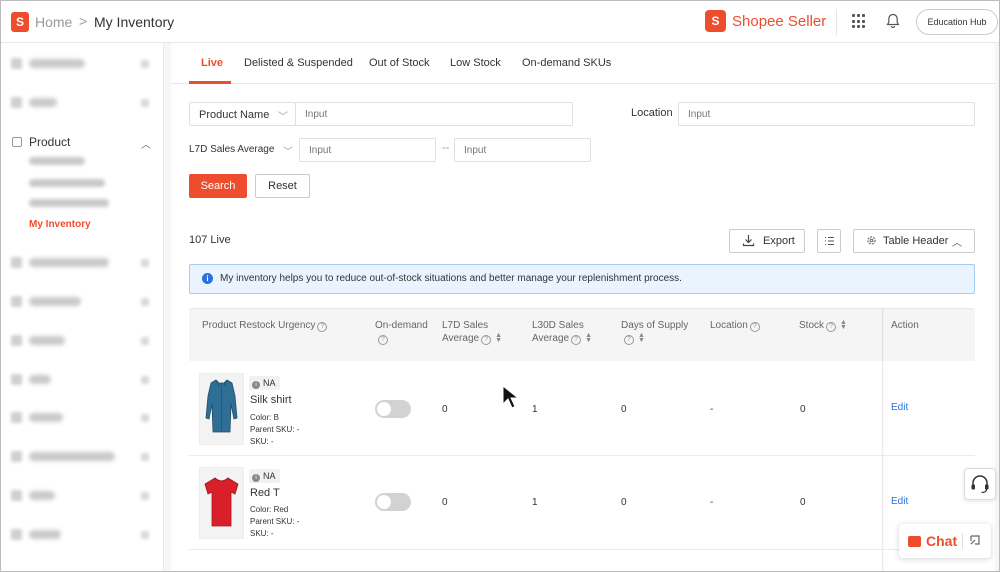 The width and height of the screenshot is (1000, 572). Describe the element at coordinates (210, 240) in the screenshot. I see `live-count: 107 Live` at that location.